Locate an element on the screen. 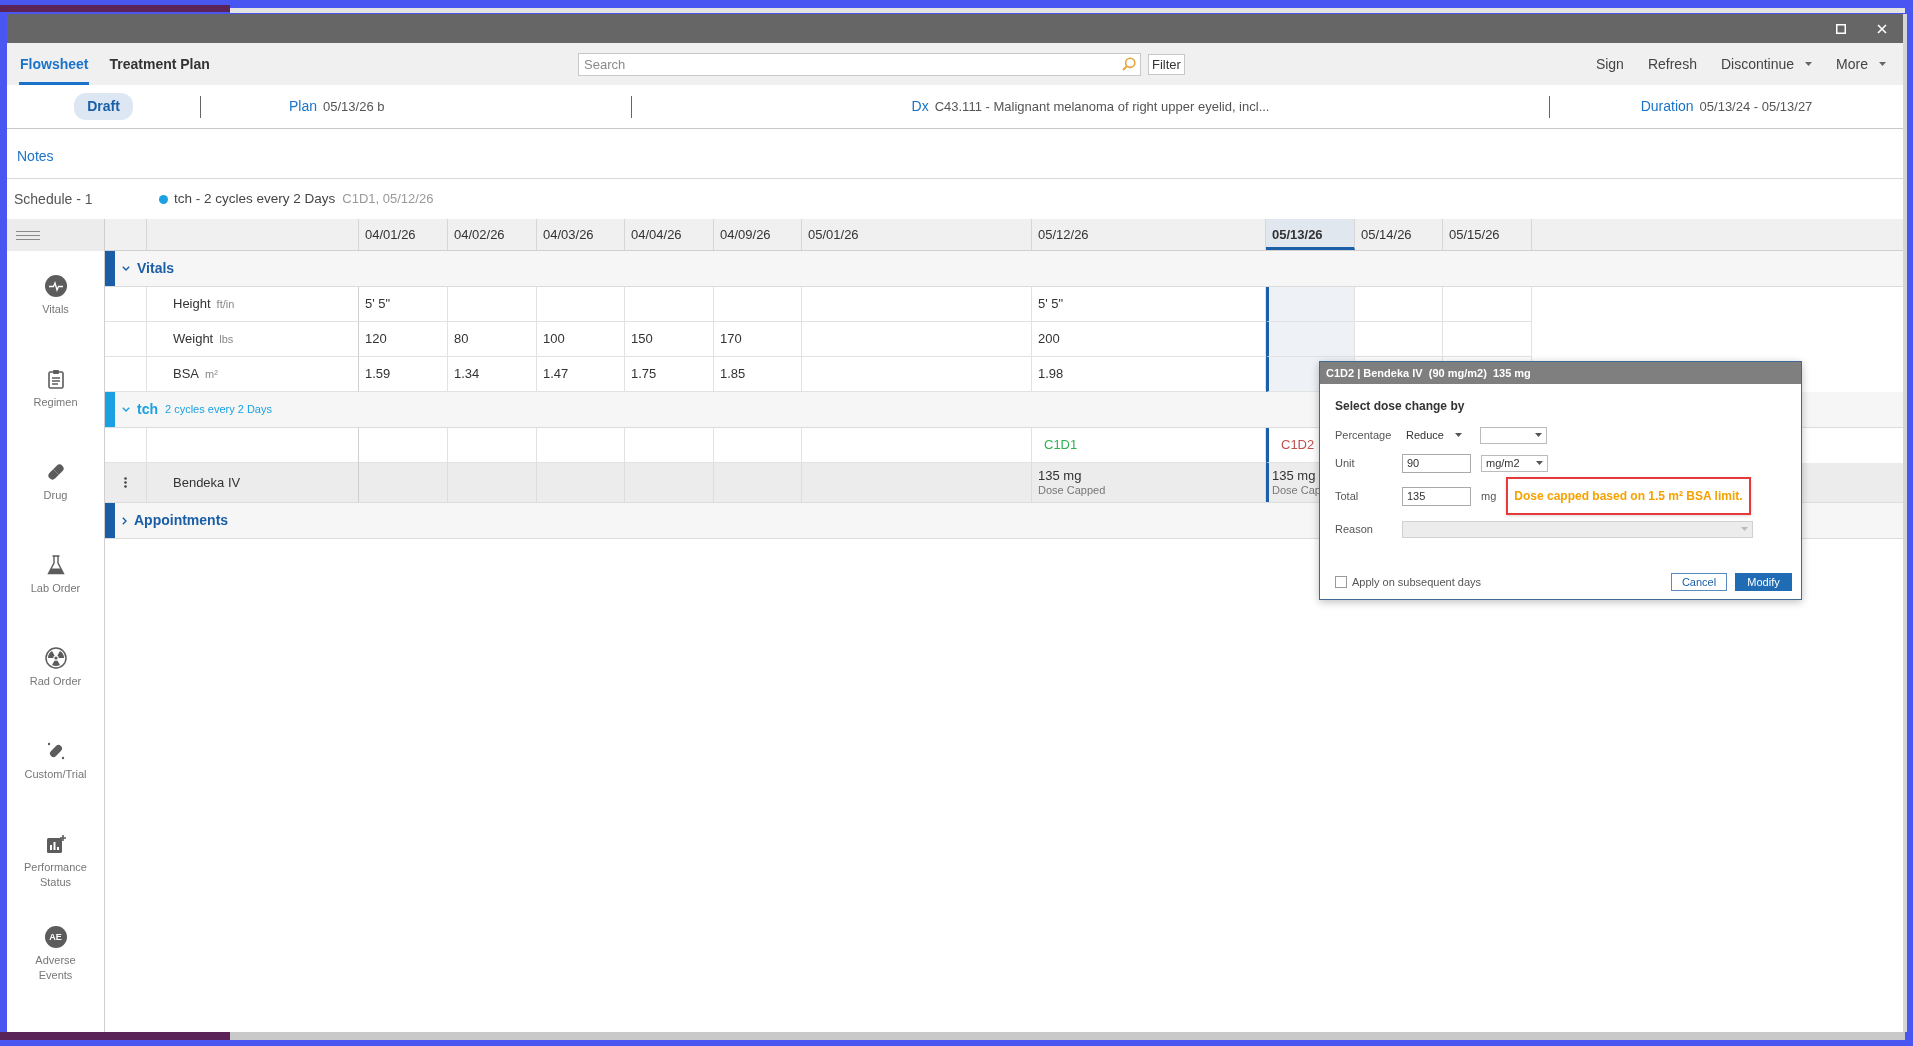 The image size is (1913, 1046). column-header: 04/03/26 is located at coordinates (581, 234).